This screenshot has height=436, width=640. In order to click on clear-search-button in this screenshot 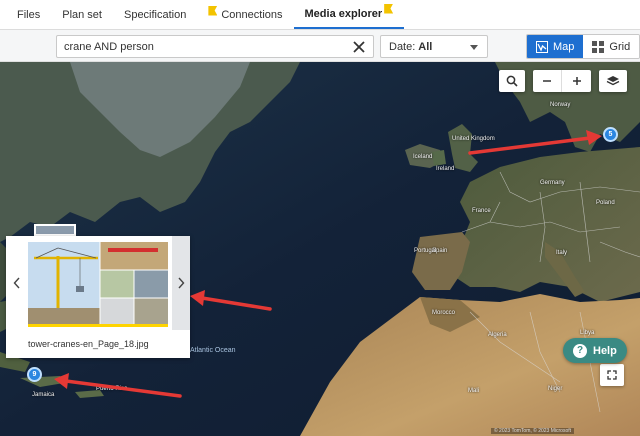, I will do `click(359, 47)`.